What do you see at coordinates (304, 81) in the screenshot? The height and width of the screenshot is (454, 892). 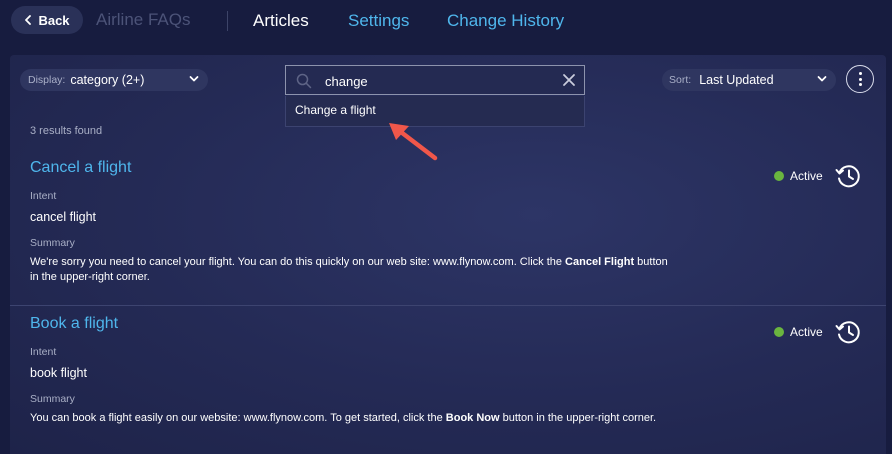 I see `search-icon` at bounding box center [304, 81].